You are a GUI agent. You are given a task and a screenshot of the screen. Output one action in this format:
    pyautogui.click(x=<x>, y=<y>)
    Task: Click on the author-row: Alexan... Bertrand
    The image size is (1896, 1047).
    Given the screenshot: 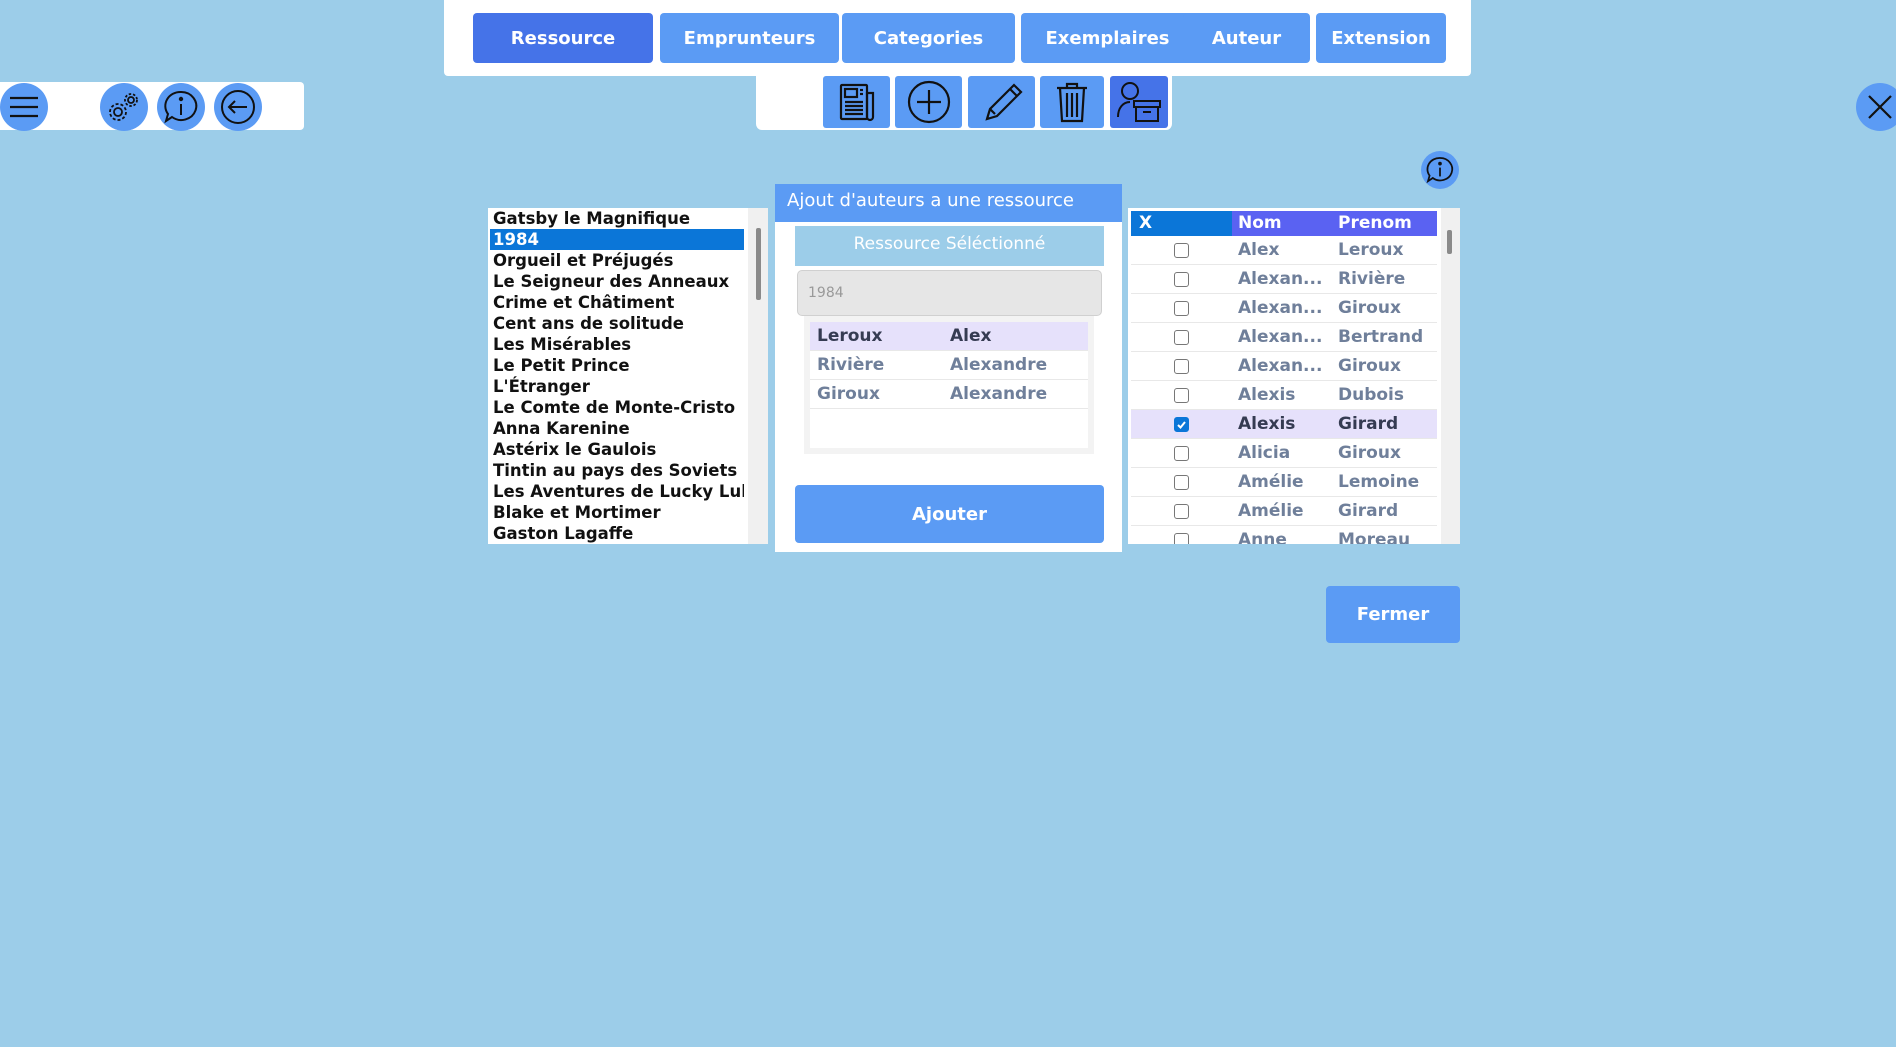 What is the action you would take?
    pyautogui.click(x=1284, y=337)
    